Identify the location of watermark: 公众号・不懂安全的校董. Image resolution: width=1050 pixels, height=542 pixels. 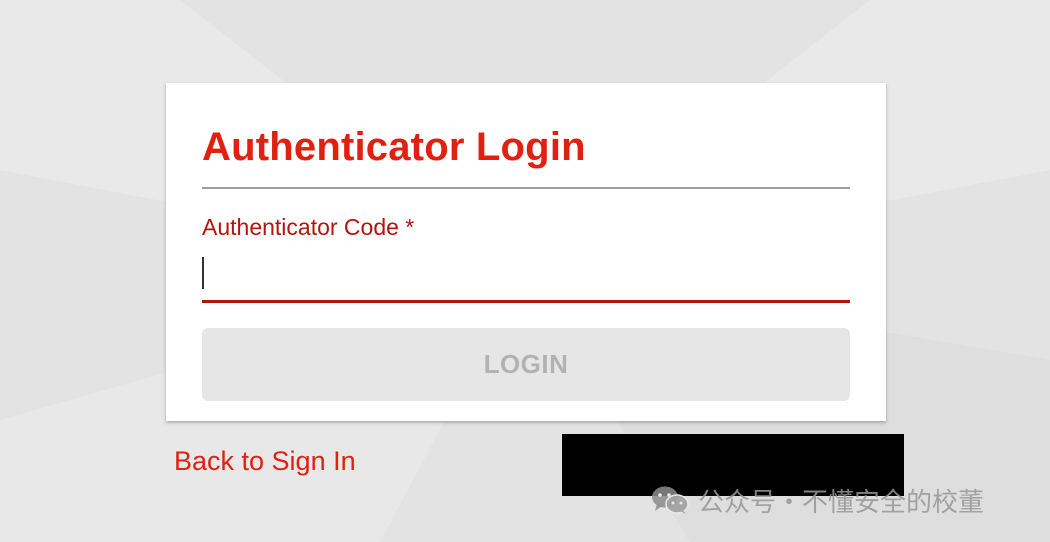
(817, 500).